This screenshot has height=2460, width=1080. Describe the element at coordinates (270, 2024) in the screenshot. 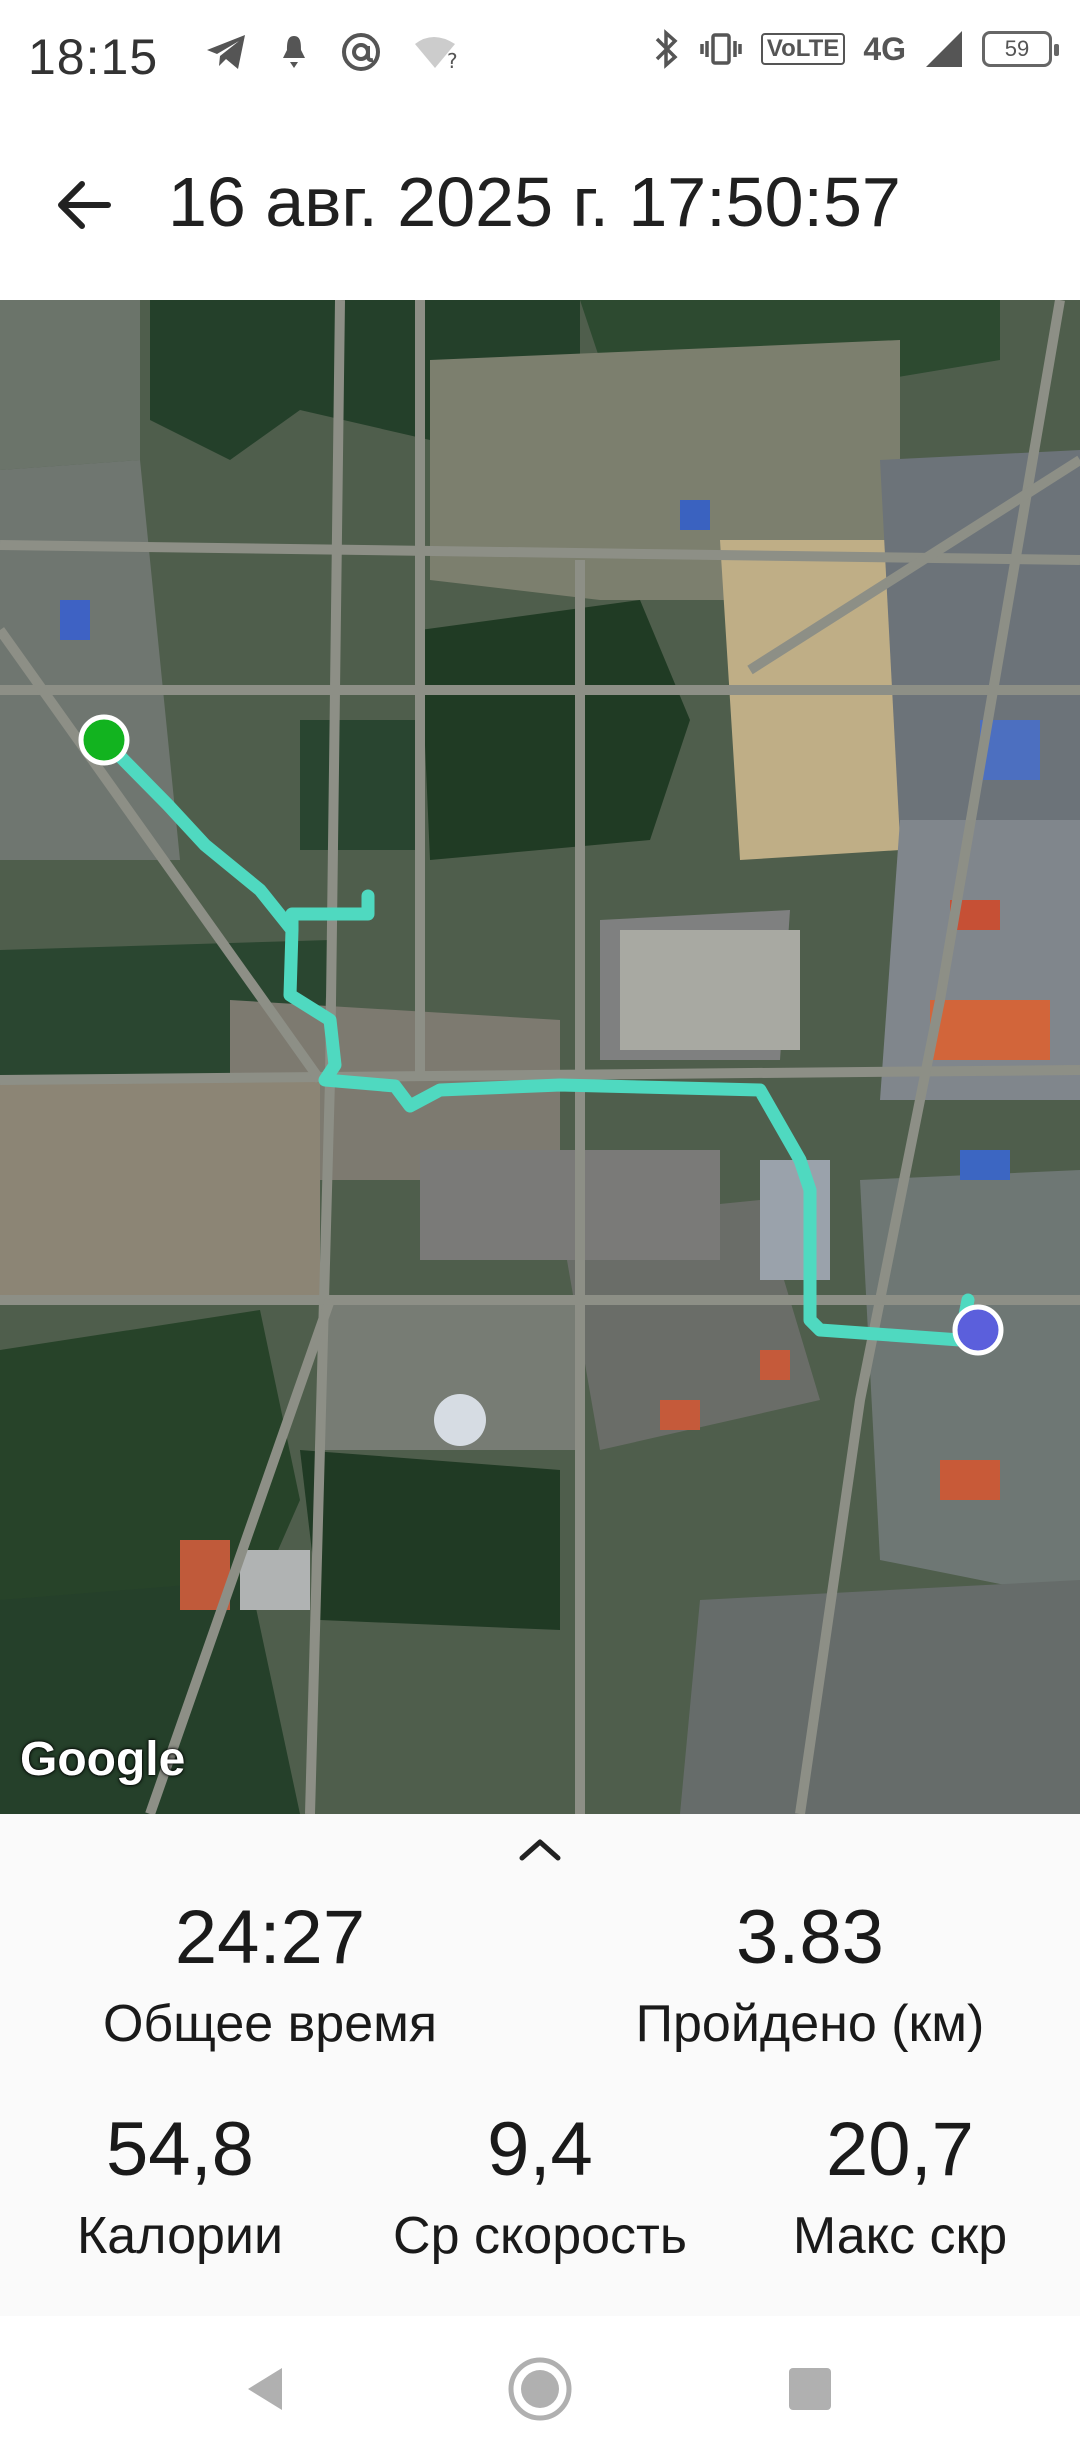

I see `total-time-label: Общее время` at that location.